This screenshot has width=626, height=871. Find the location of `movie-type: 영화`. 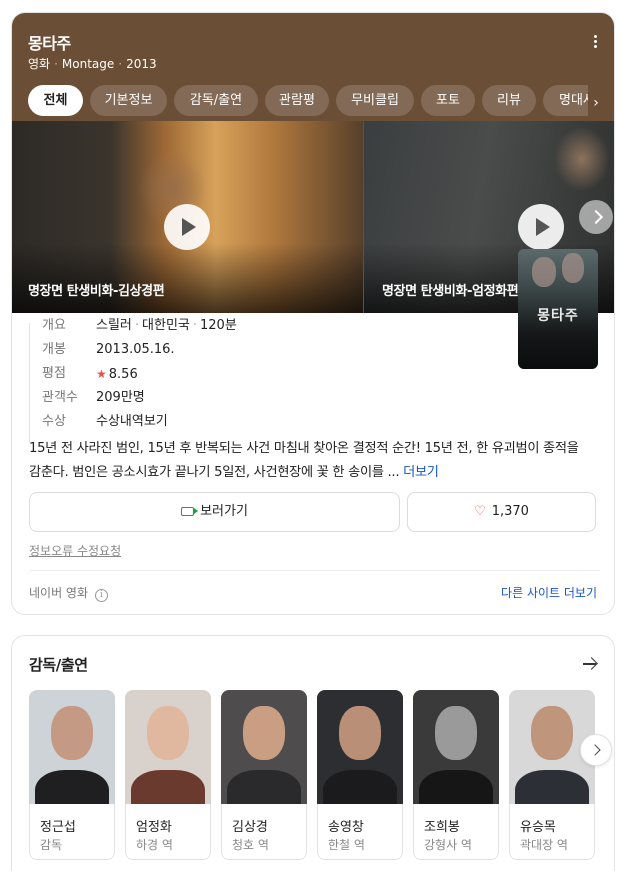

movie-type: 영화 is located at coordinates (39, 64).